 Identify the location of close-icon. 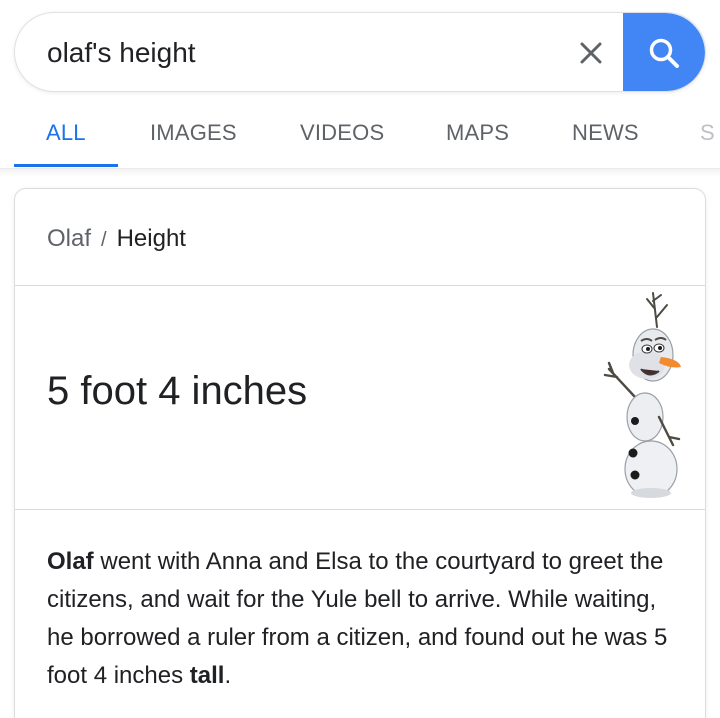
(591, 53).